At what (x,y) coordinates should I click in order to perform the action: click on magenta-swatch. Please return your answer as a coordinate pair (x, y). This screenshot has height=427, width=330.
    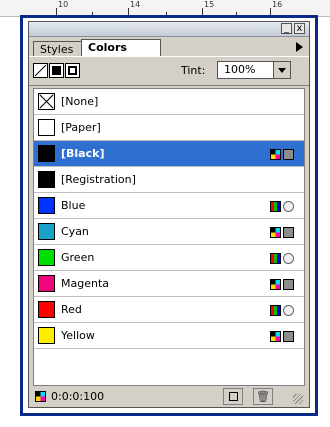
    Looking at the image, I should click on (46, 283).